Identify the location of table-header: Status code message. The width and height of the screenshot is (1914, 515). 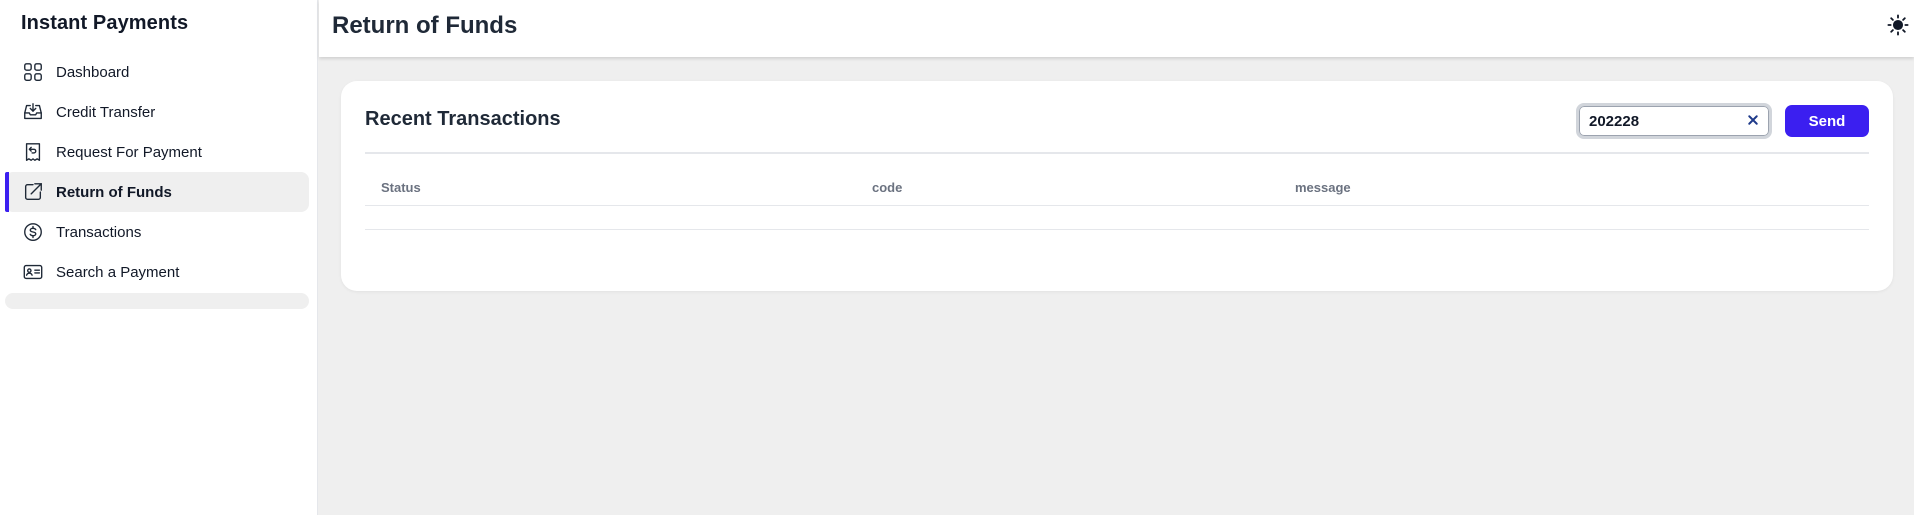
(1117, 189).